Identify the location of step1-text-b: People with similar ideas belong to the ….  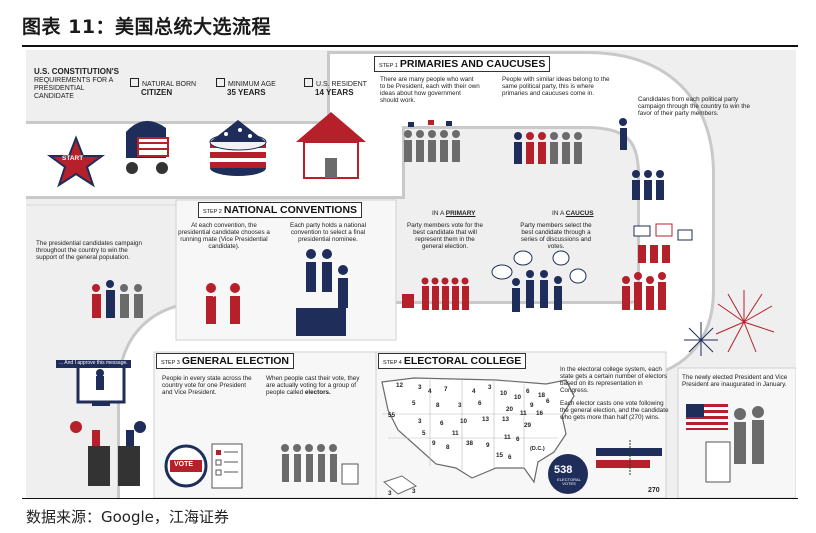
(556, 87).